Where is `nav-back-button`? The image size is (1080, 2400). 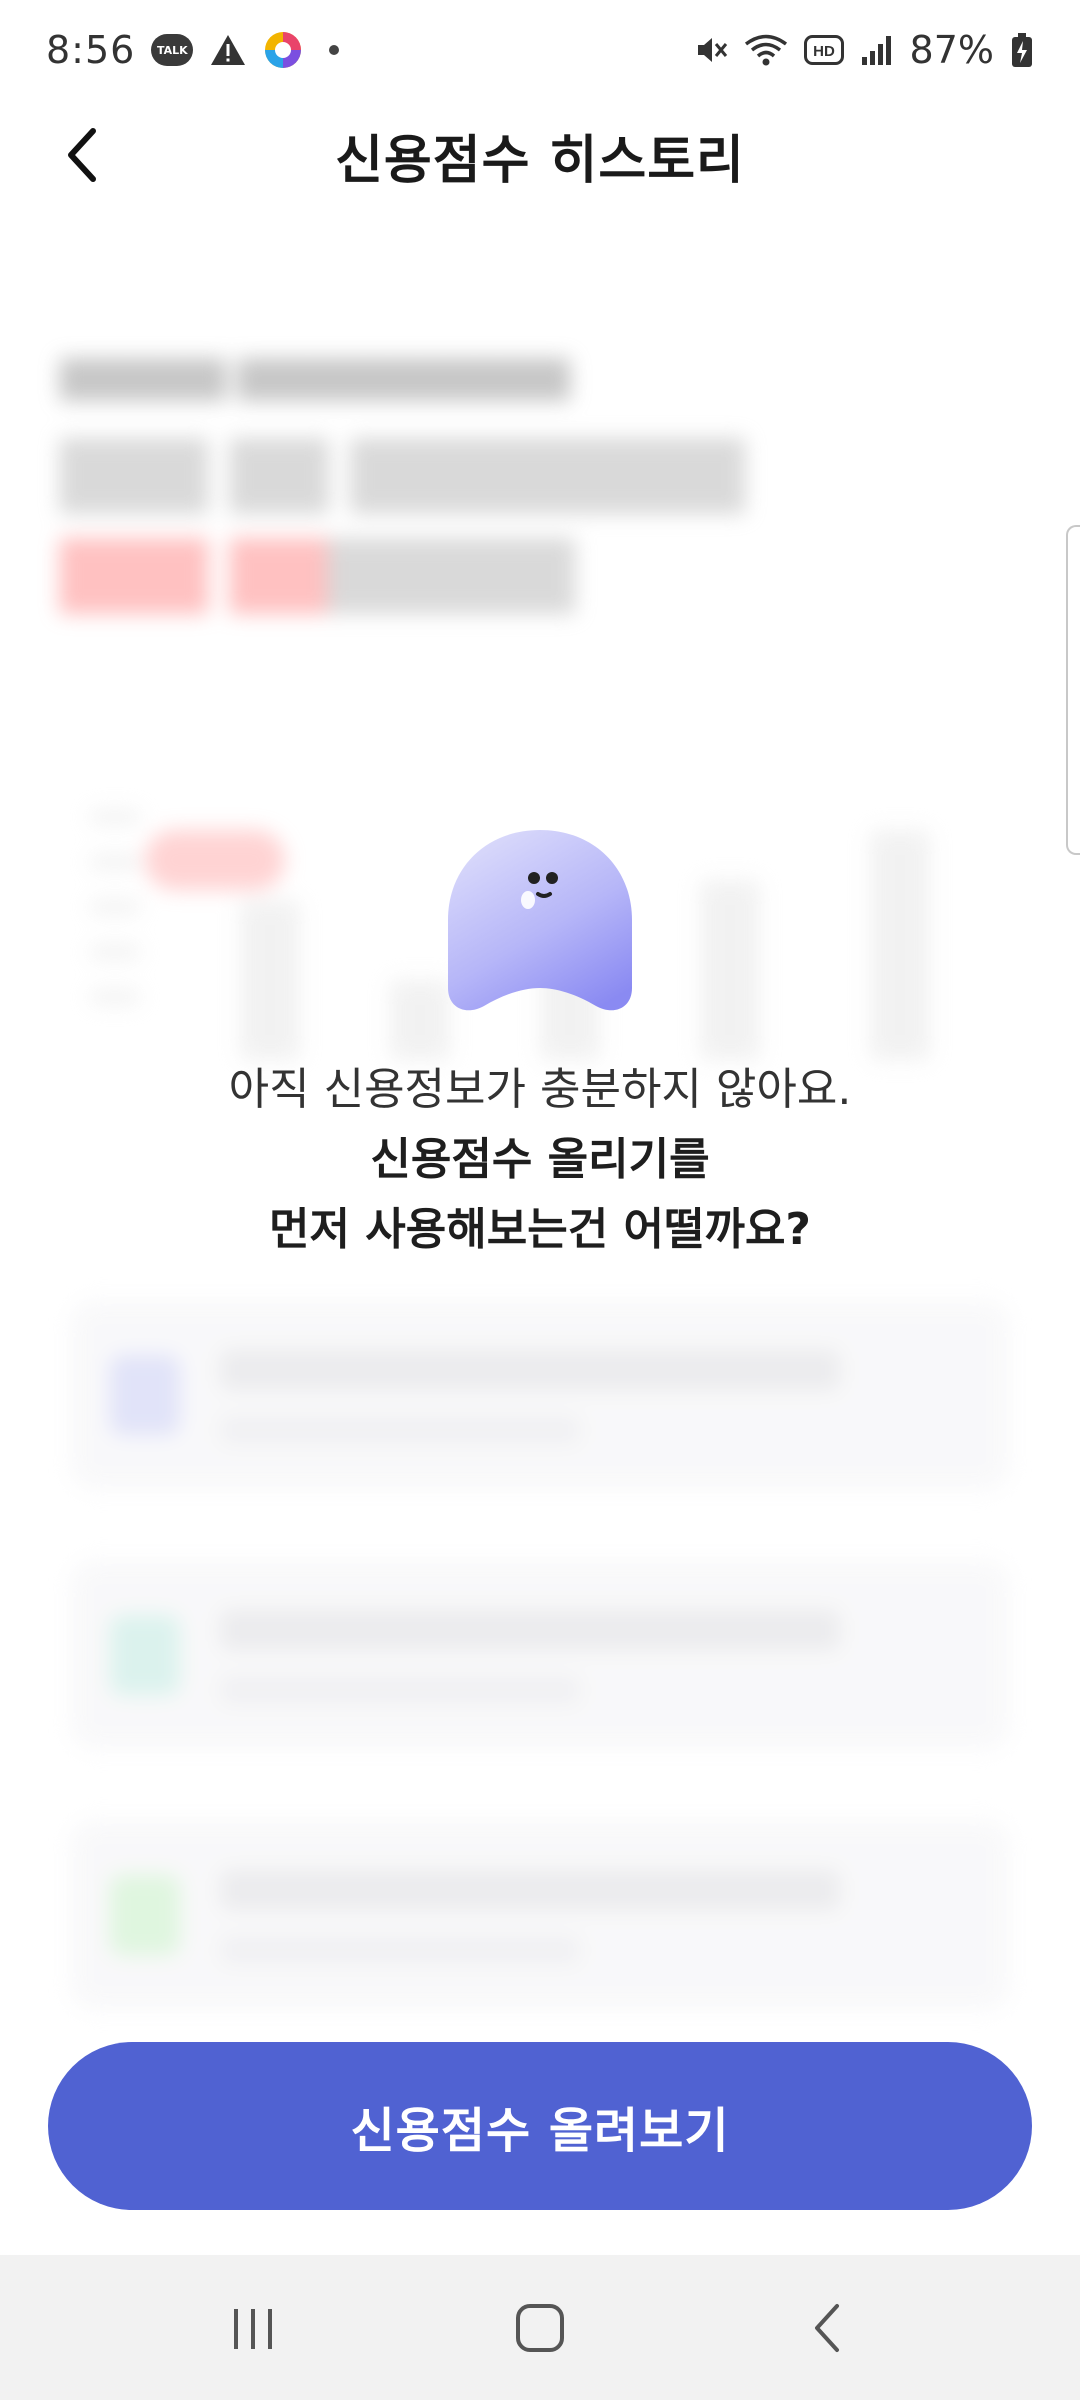
nav-back-button is located at coordinates (827, 2328).